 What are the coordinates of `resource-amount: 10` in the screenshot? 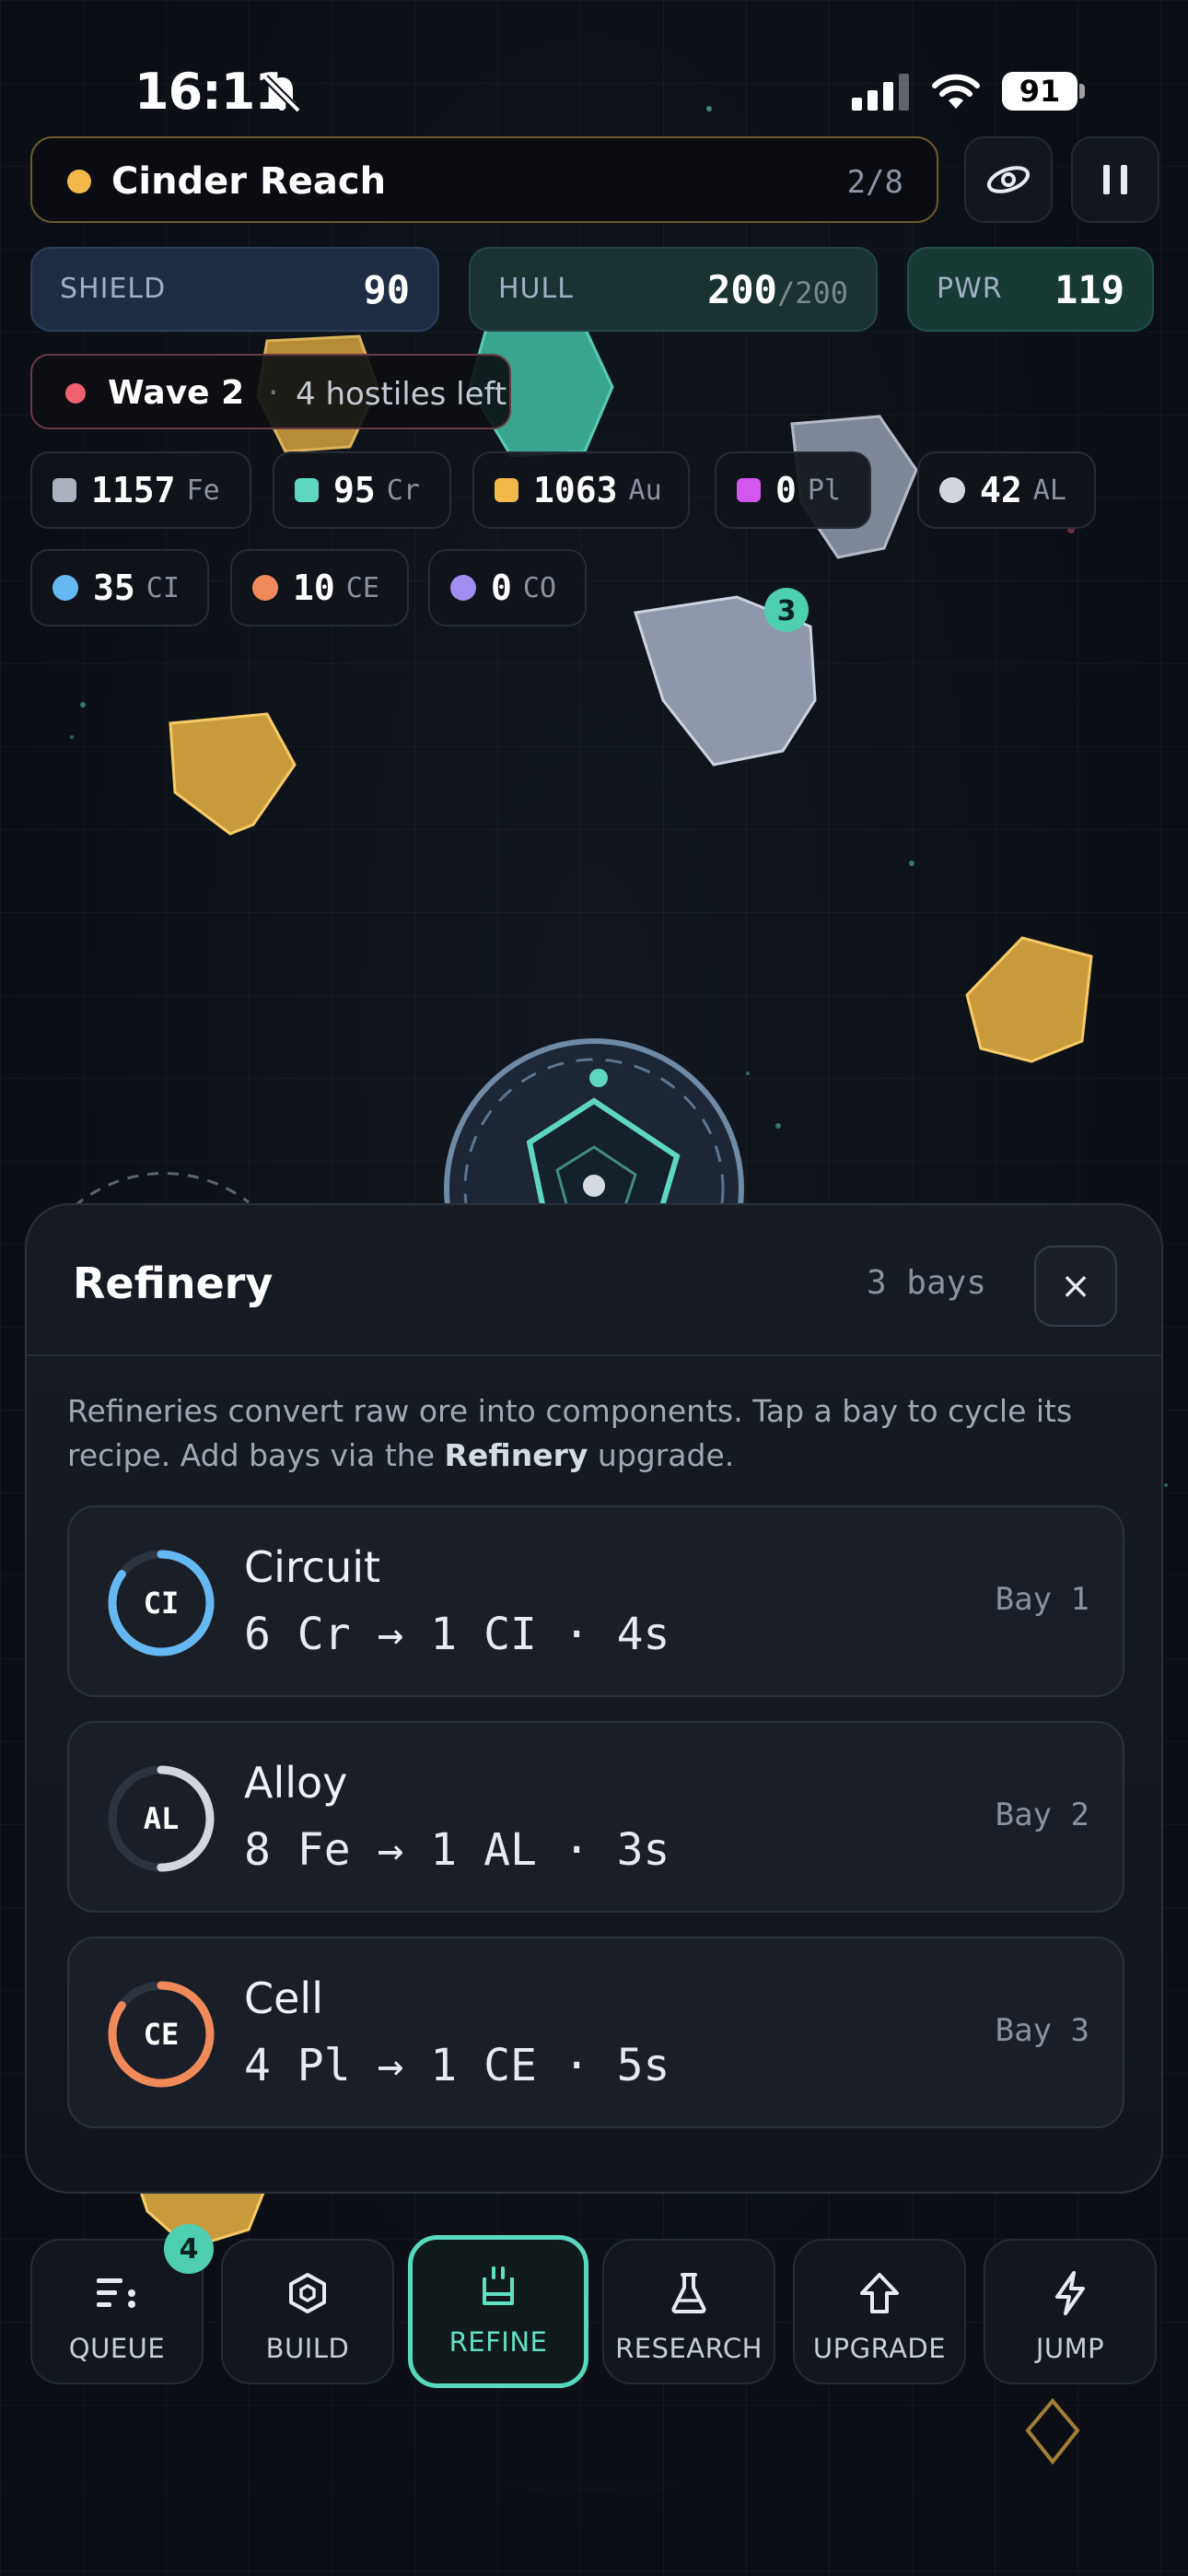 It's located at (314, 588).